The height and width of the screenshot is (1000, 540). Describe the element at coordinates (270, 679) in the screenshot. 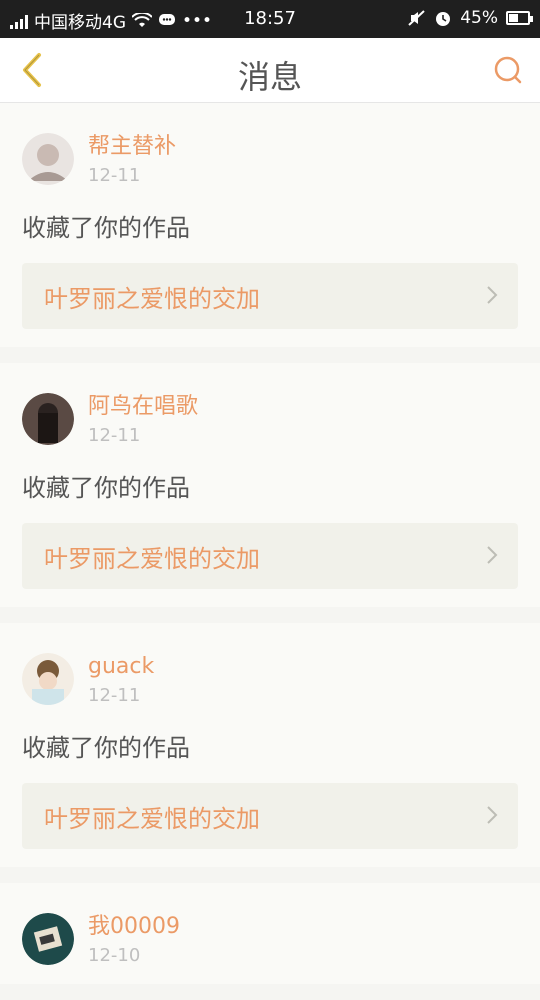

I see `message-user: guack 12-11` at that location.